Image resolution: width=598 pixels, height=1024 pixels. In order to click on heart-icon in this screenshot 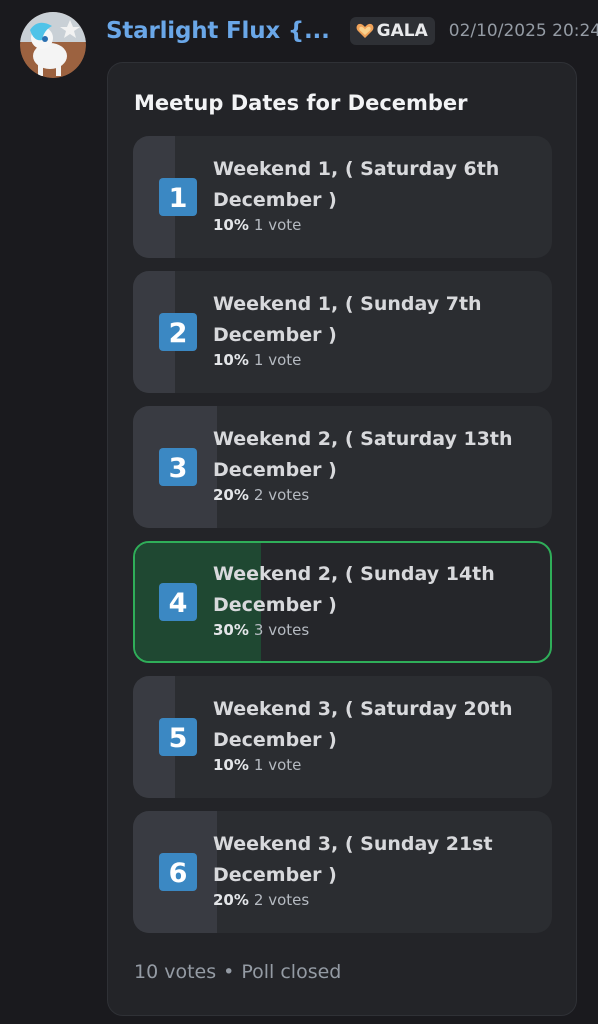, I will do `click(365, 30)`.